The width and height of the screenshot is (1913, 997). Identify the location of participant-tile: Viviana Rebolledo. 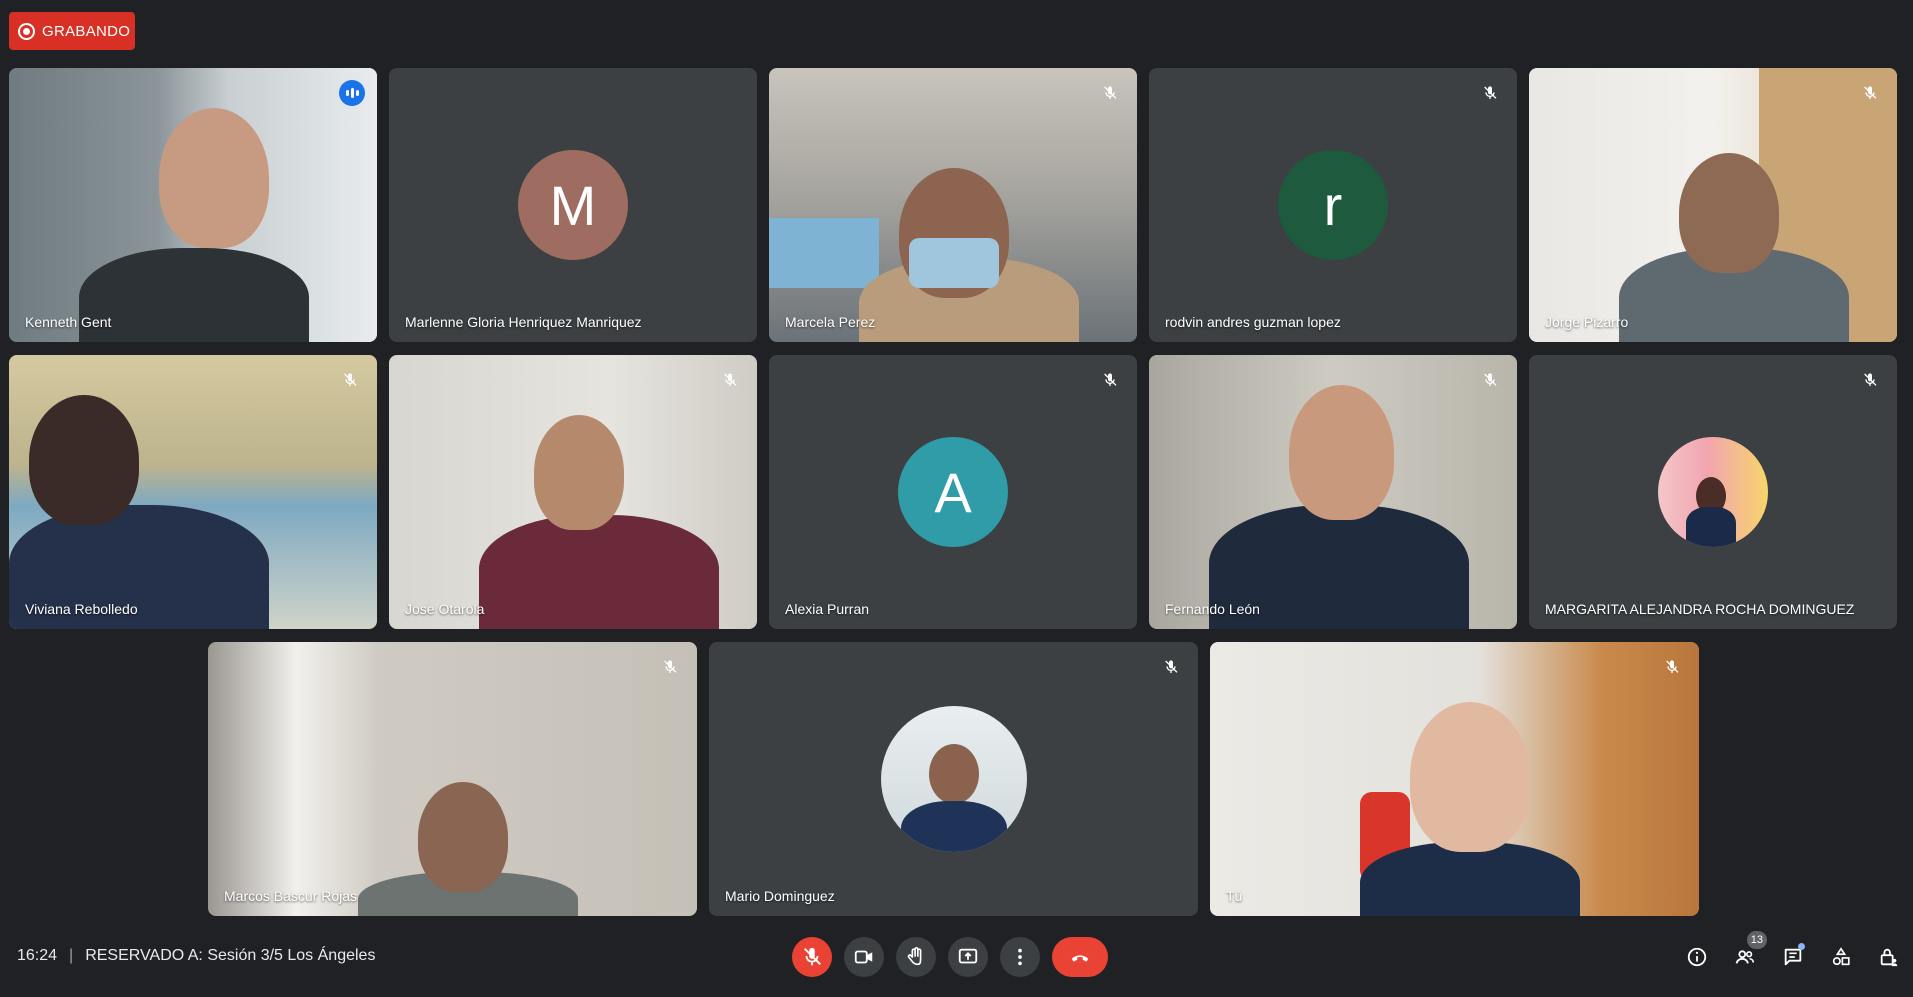
(193, 492).